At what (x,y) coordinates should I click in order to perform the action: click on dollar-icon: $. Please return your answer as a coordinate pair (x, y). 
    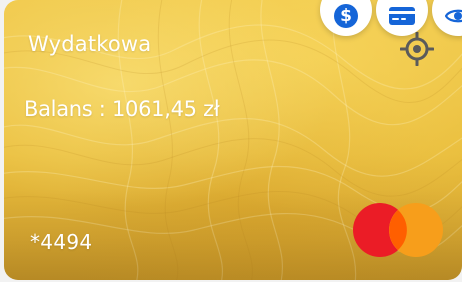
    Looking at the image, I should click on (346, 16).